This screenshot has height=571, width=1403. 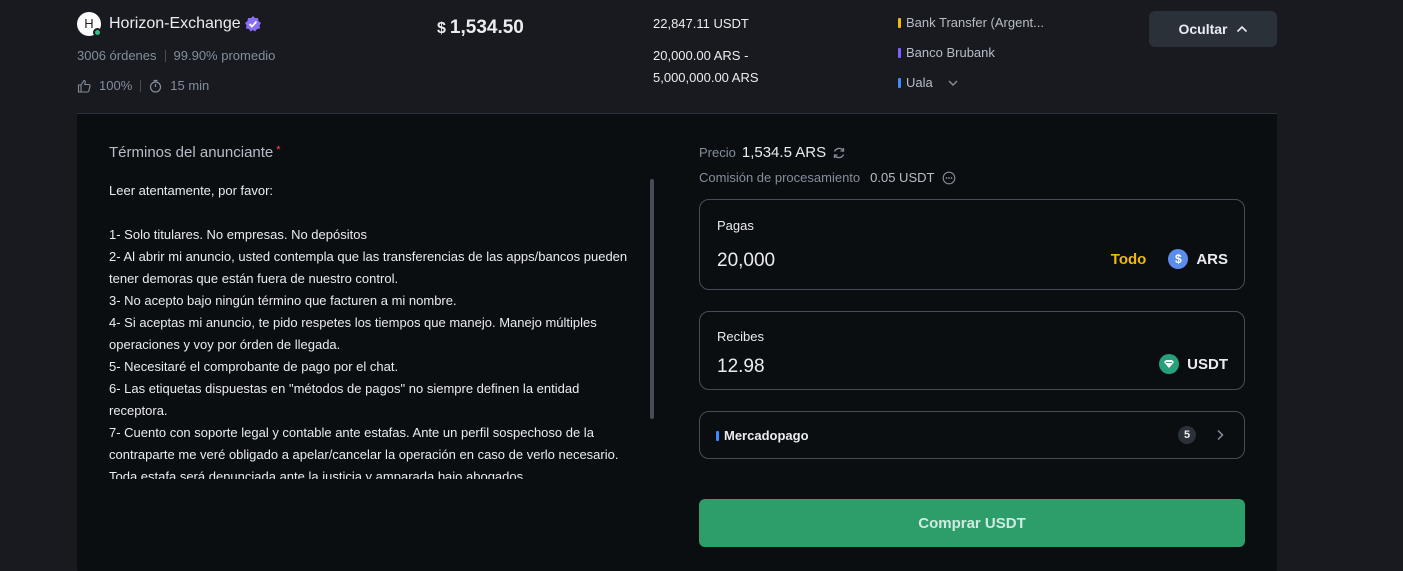 I want to click on payment-method-selector: Mercadopago 5, so click(x=972, y=435).